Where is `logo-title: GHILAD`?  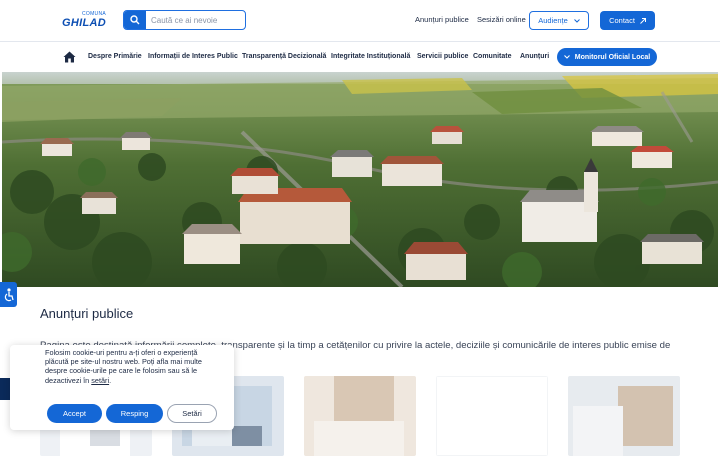
logo-title: GHILAD is located at coordinates (84, 23).